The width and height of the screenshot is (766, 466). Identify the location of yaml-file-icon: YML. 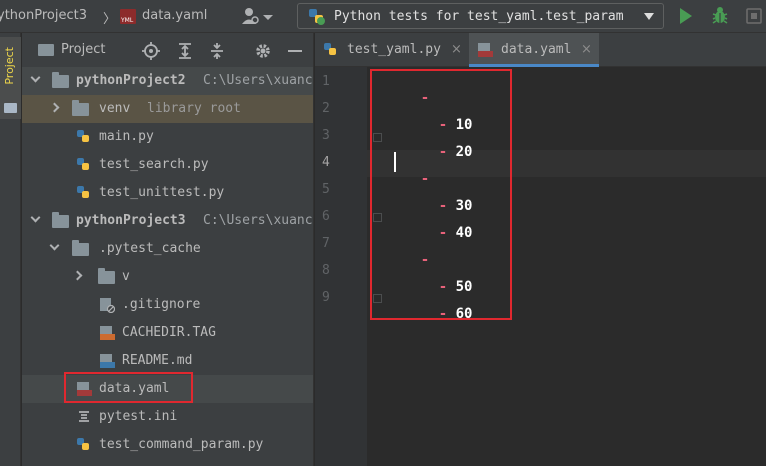
(128, 16).